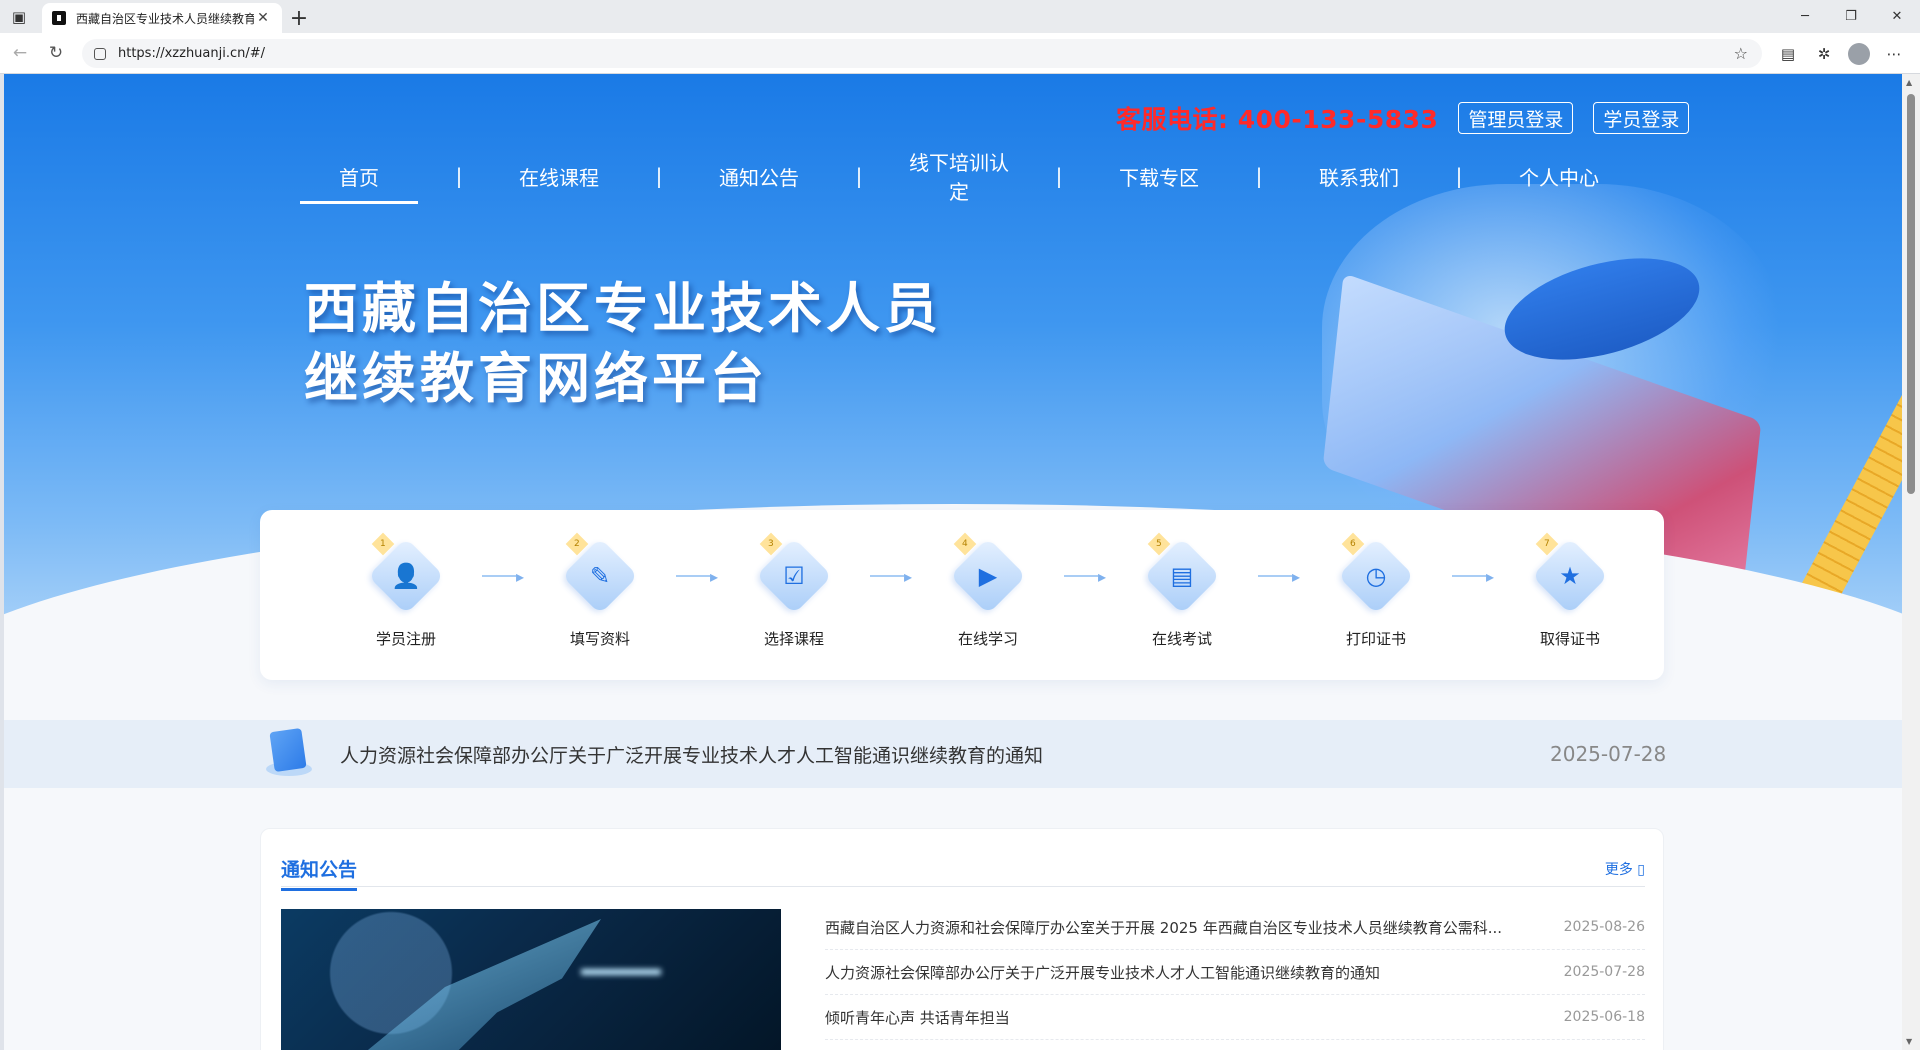 The image size is (1920, 1050). What do you see at coordinates (1911, 294) in the screenshot?
I see `scrollbar-thumb` at bounding box center [1911, 294].